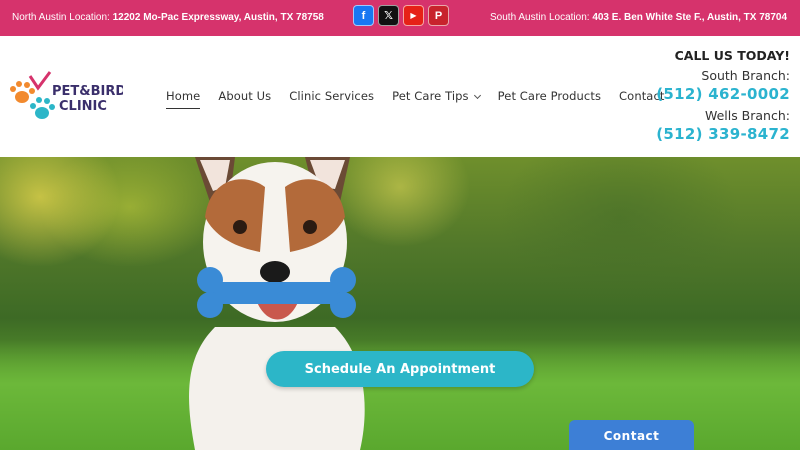  I want to click on nav-clinic-services: Clinic Services, so click(331, 99).